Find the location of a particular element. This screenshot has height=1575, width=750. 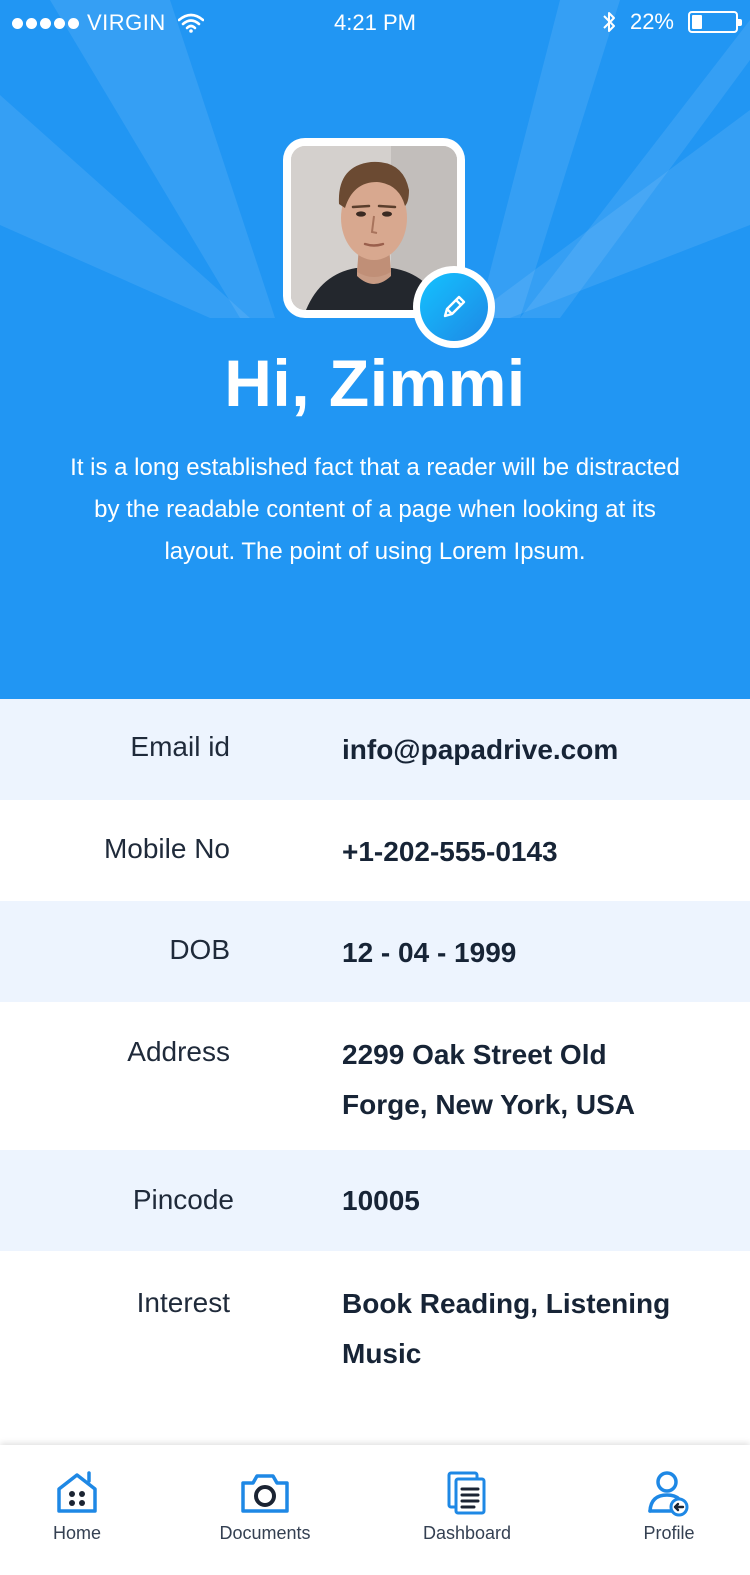

battery-percentage: 22% is located at coordinates (651, 21).